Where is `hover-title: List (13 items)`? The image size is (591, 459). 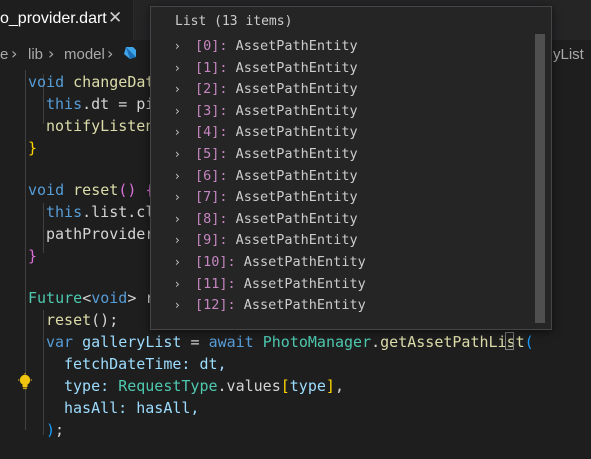
hover-title: List (13 items) is located at coordinates (234, 21).